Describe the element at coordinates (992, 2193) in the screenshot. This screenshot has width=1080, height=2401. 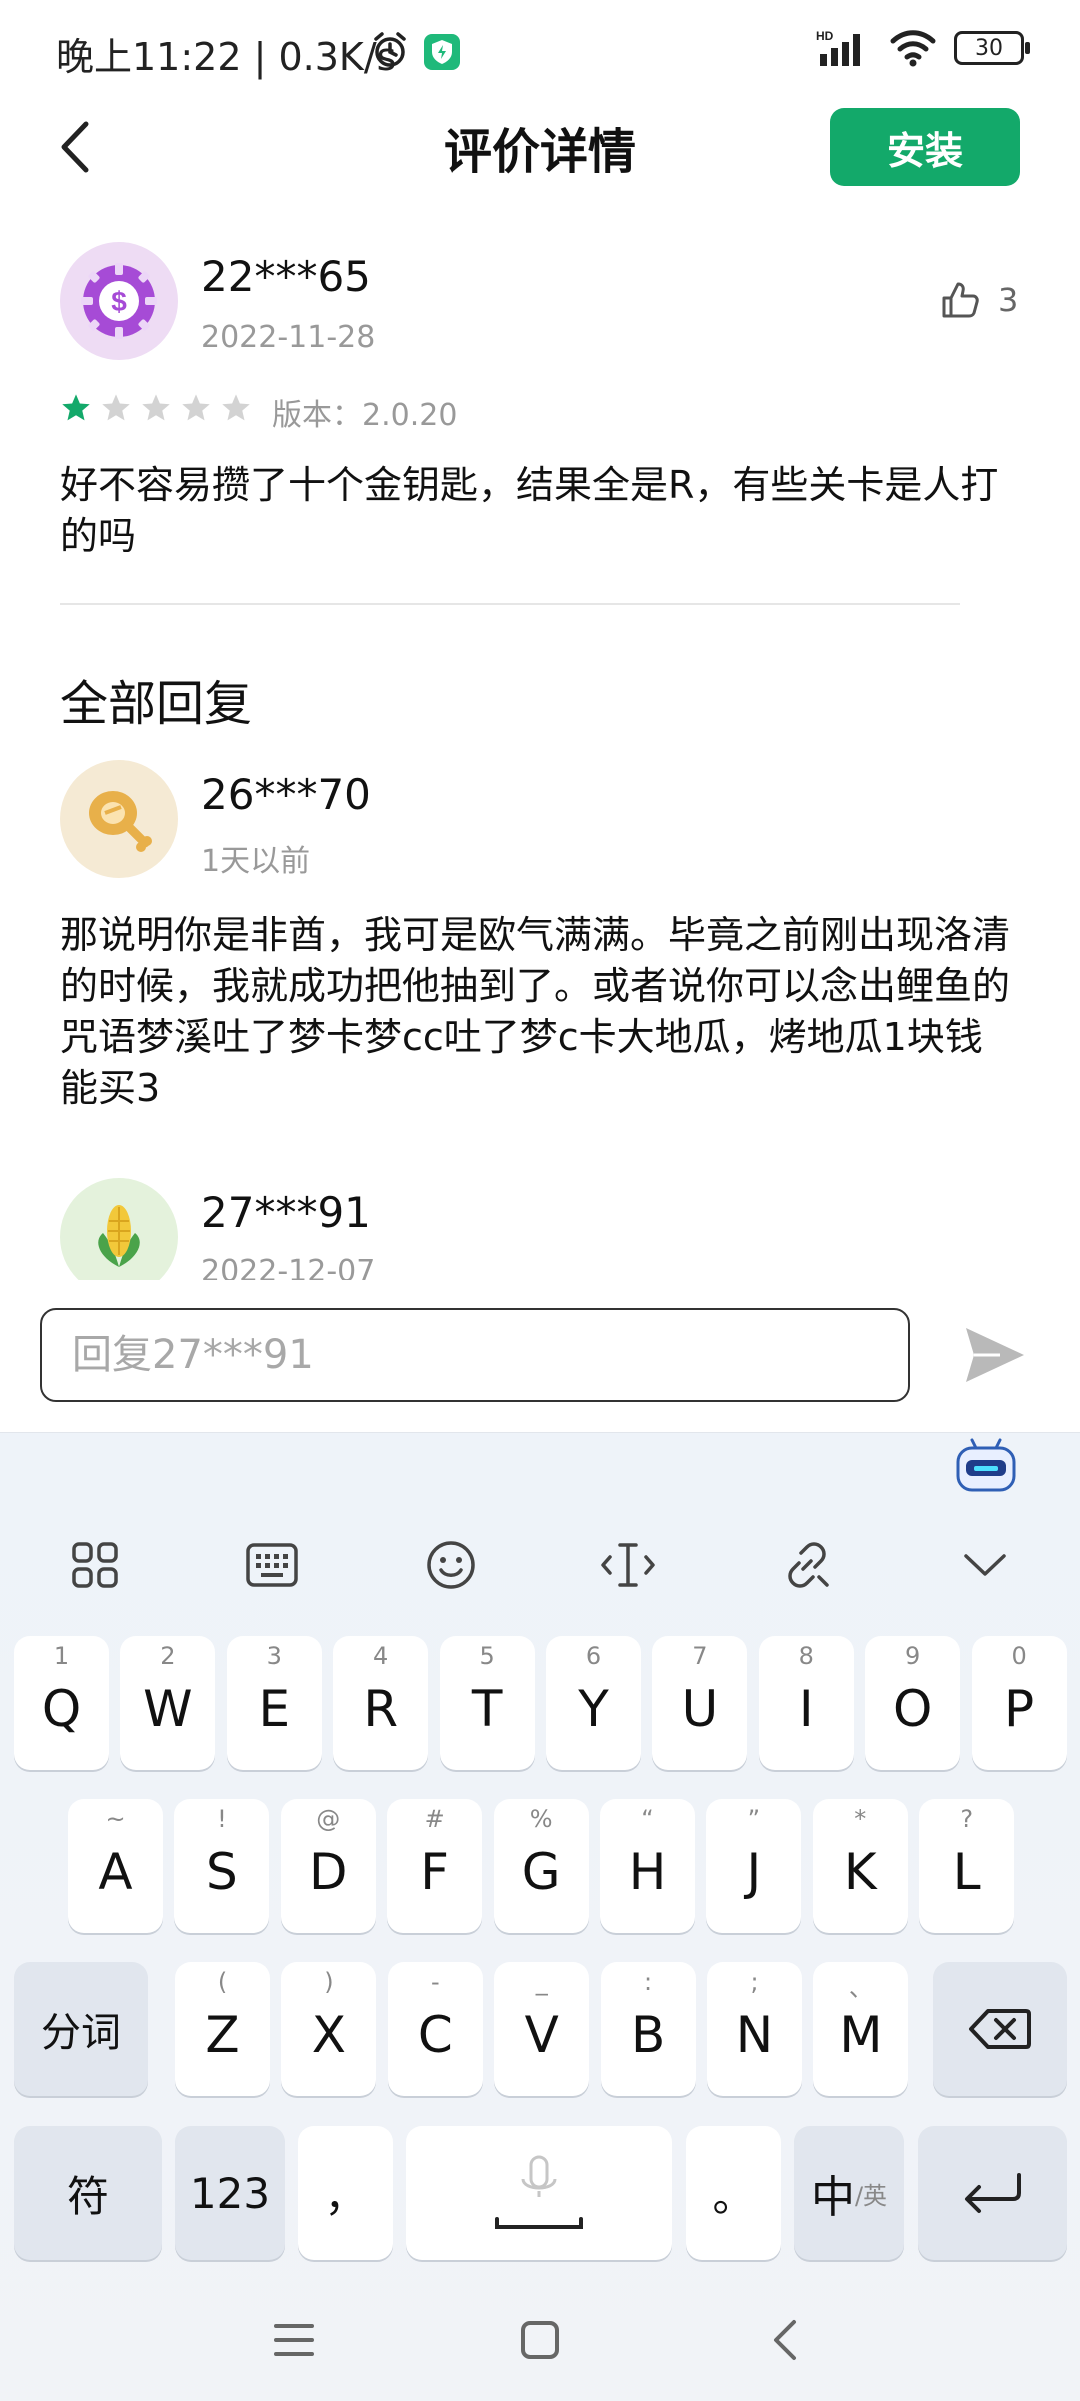
I see `enter-key` at that location.